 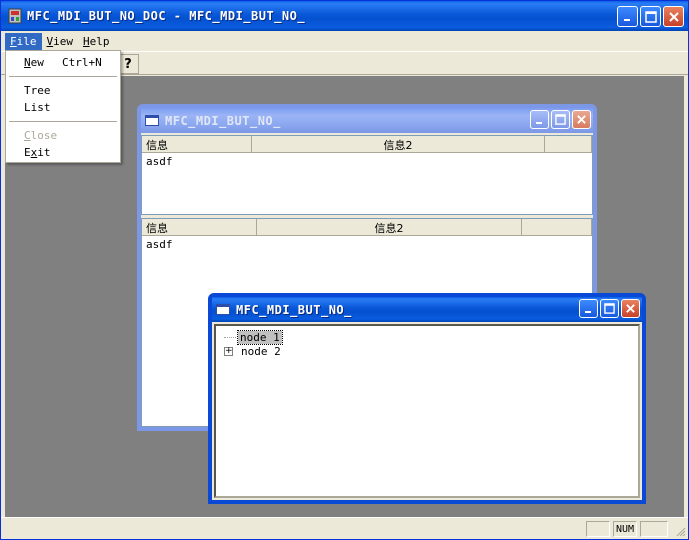 What do you see at coordinates (44, 152) in the screenshot?
I see `menu-item-exit-label: it` at bounding box center [44, 152].